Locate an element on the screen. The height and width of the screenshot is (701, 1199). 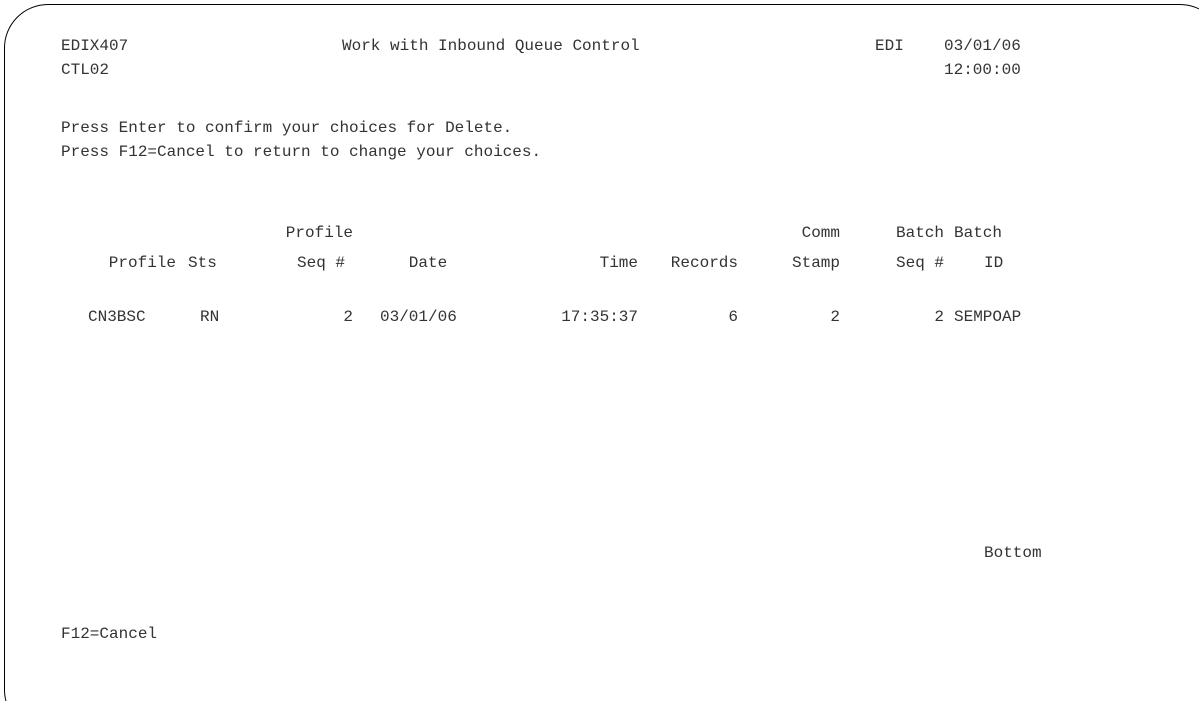
cell-records: 6 is located at coordinates (733, 317).